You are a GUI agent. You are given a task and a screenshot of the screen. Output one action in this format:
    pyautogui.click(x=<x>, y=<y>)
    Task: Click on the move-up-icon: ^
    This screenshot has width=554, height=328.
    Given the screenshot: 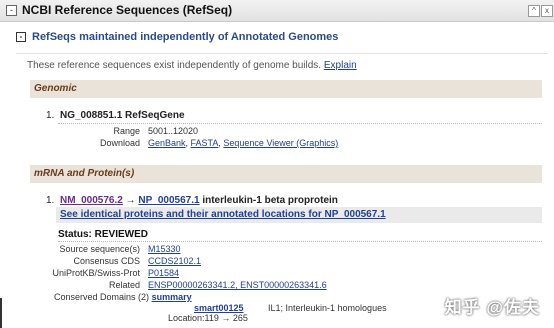 What is the action you would take?
    pyautogui.click(x=534, y=11)
    